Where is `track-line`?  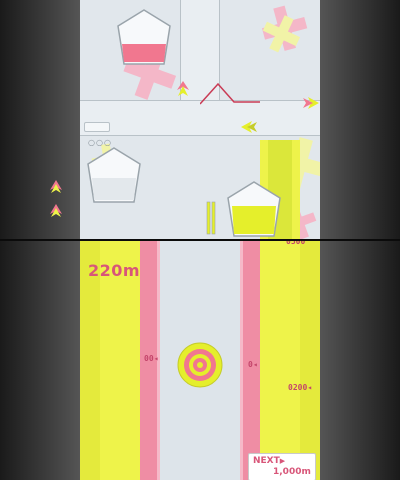
track-line is located at coordinates (230, 93).